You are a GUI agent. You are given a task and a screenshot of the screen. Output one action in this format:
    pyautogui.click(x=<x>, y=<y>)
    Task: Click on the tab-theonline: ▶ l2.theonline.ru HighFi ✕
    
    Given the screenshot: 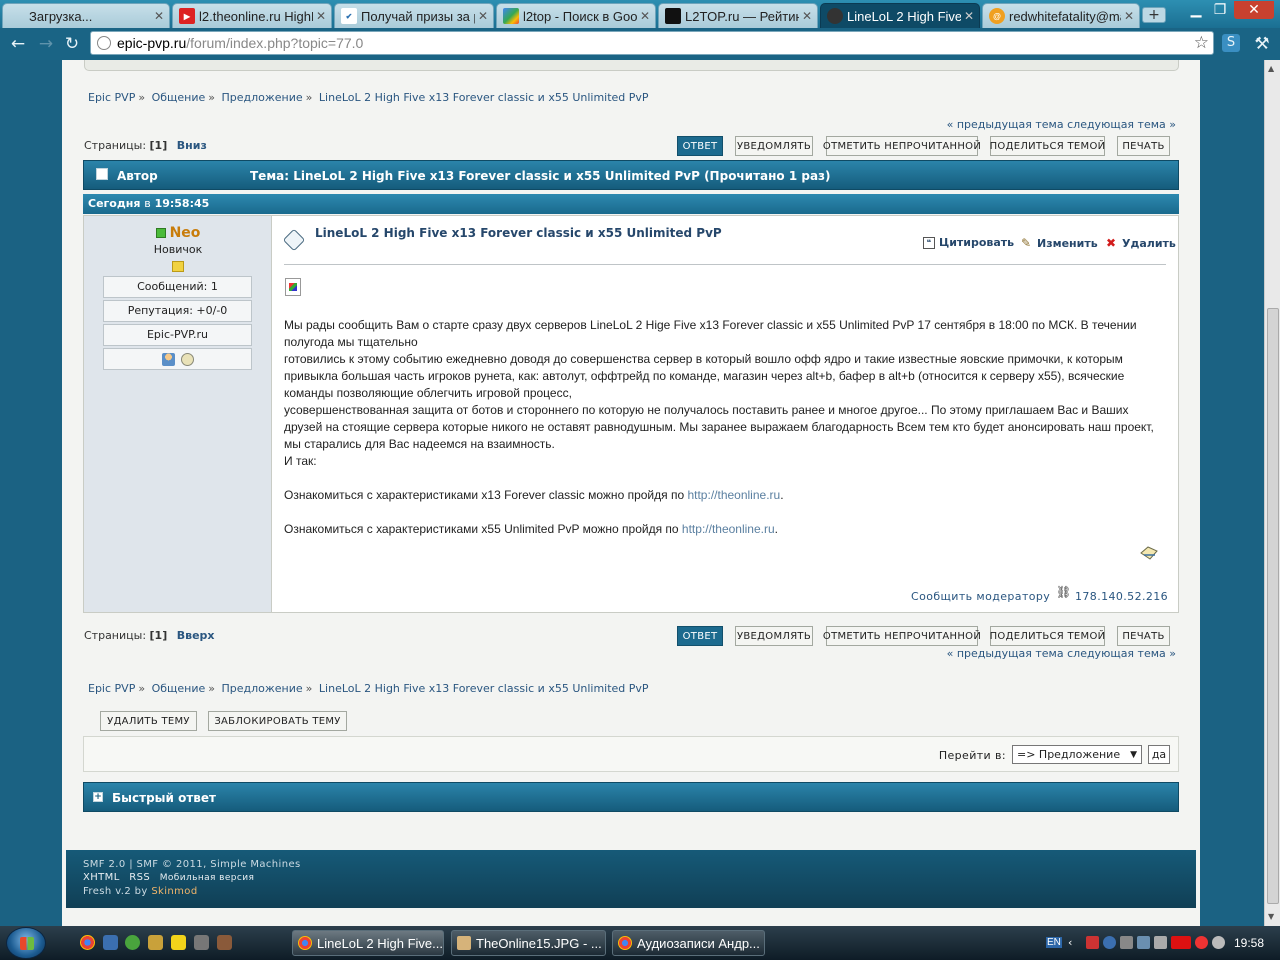 What is the action you would take?
    pyautogui.click(x=252, y=15)
    